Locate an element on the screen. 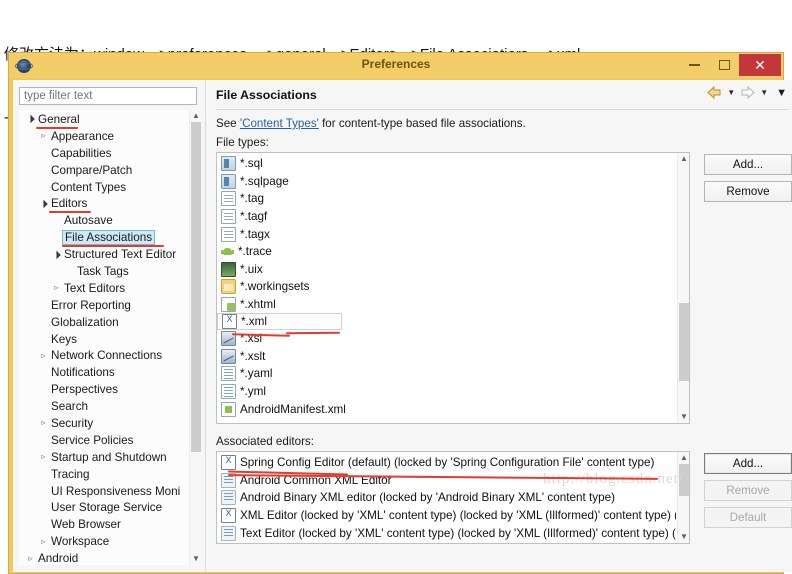 The height and width of the screenshot is (574, 792). sidebar-item-notifications: Notifications is located at coordinates (104, 372).